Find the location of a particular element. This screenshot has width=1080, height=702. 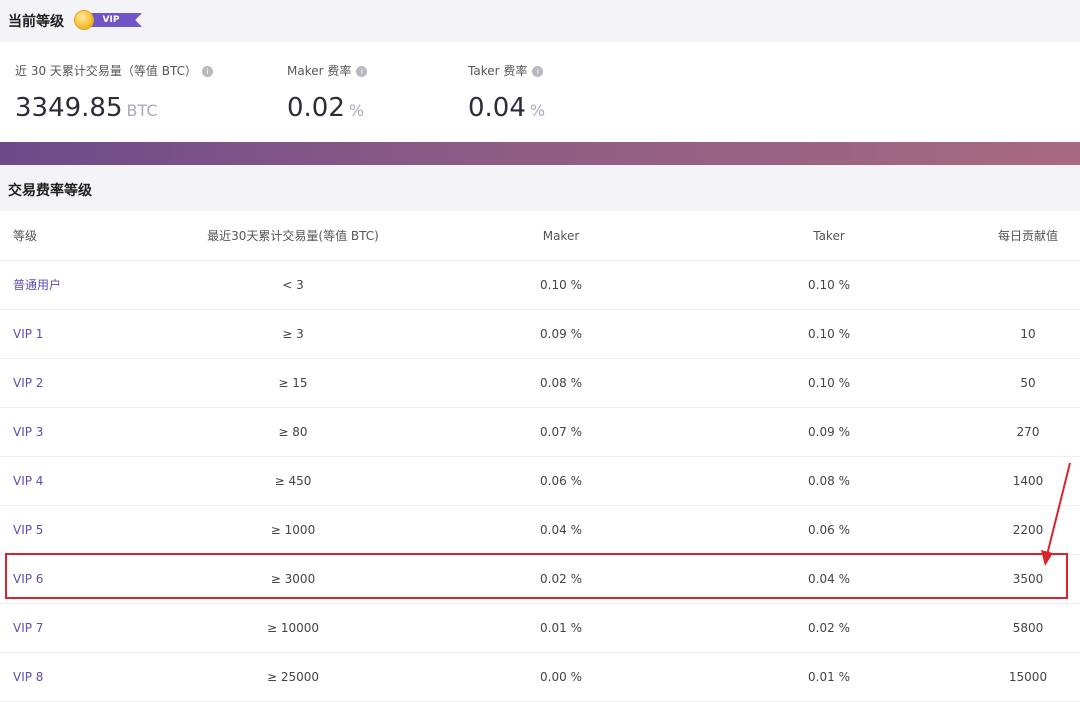

table-row: VIP 7 ≥ 10000 0.01 % 0.02 % 5800 is located at coordinates (540, 628).